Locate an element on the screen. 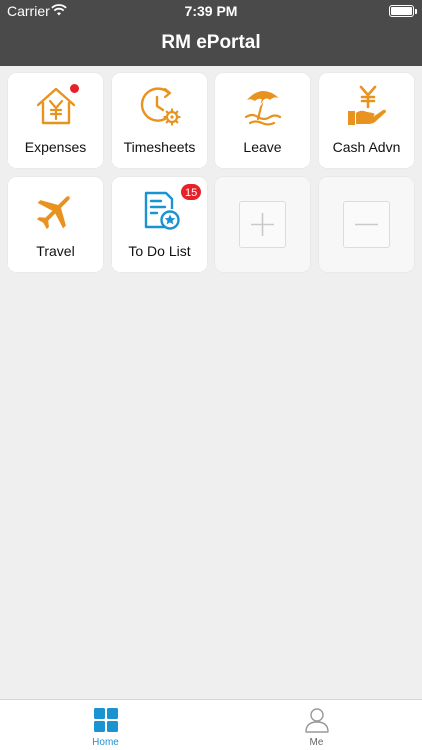 Image resolution: width=422 pixels, height=750 pixels. nav-bar: RM ePortal is located at coordinates (211, 44).